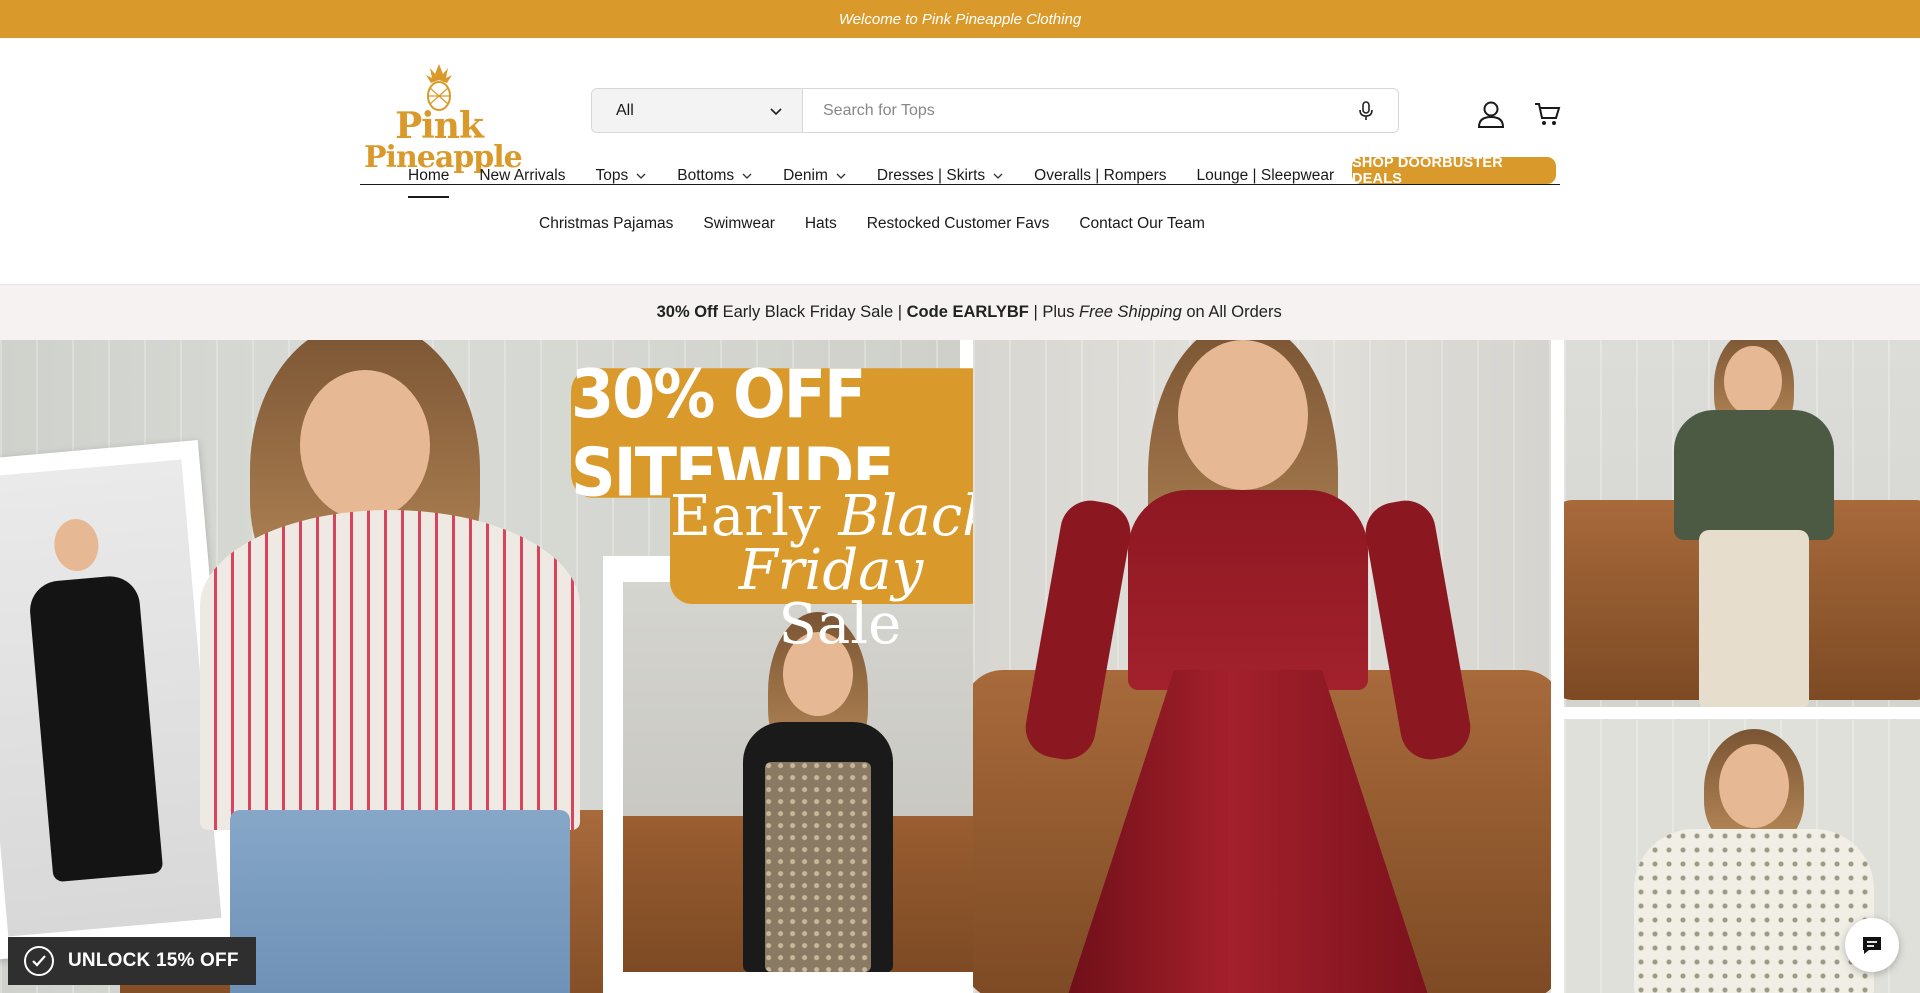  I want to click on nav-item-swimwear: Swimwear, so click(738, 224).